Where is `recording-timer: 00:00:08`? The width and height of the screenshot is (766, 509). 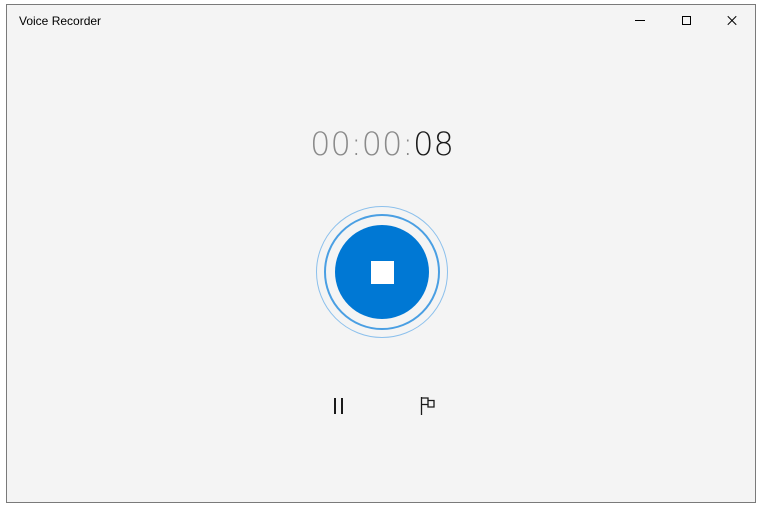
recording-timer: 00:00:08 is located at coordinates (382, 144).